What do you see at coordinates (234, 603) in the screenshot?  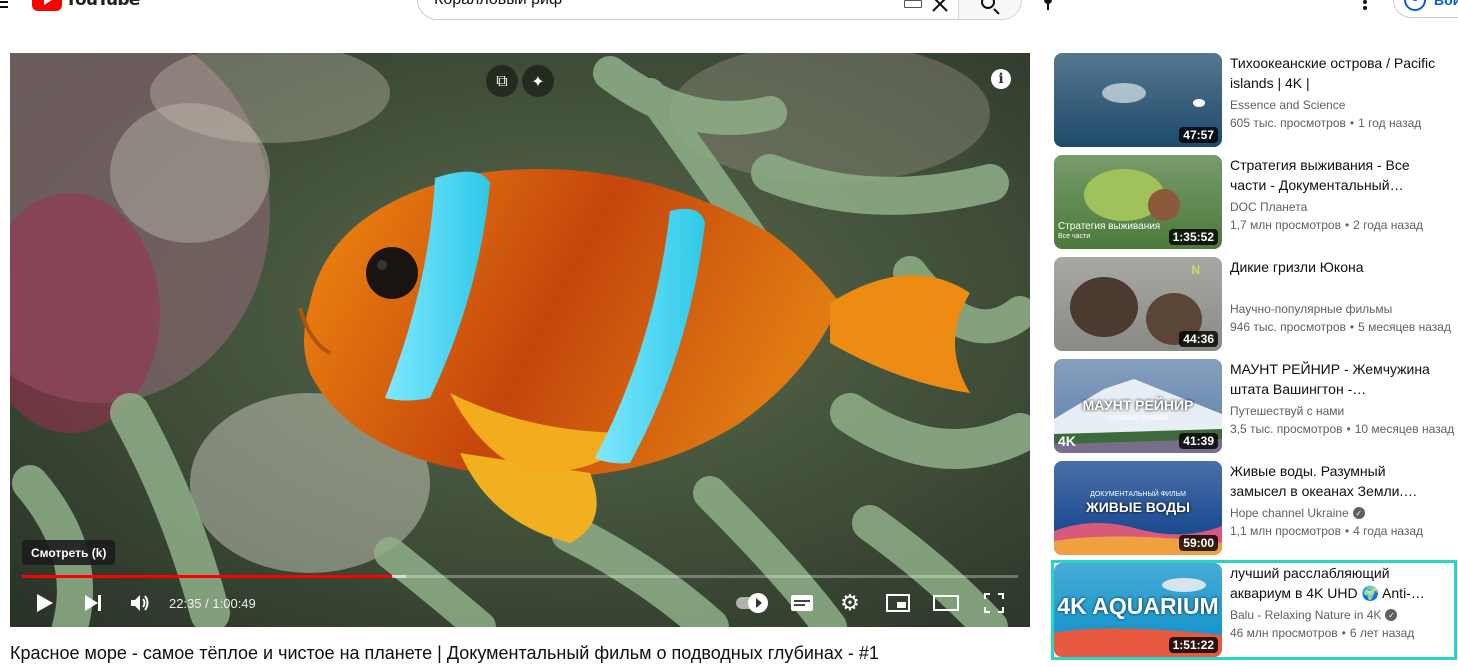 I see `total-time: 1:00:49` at bounding box center [234, 603].